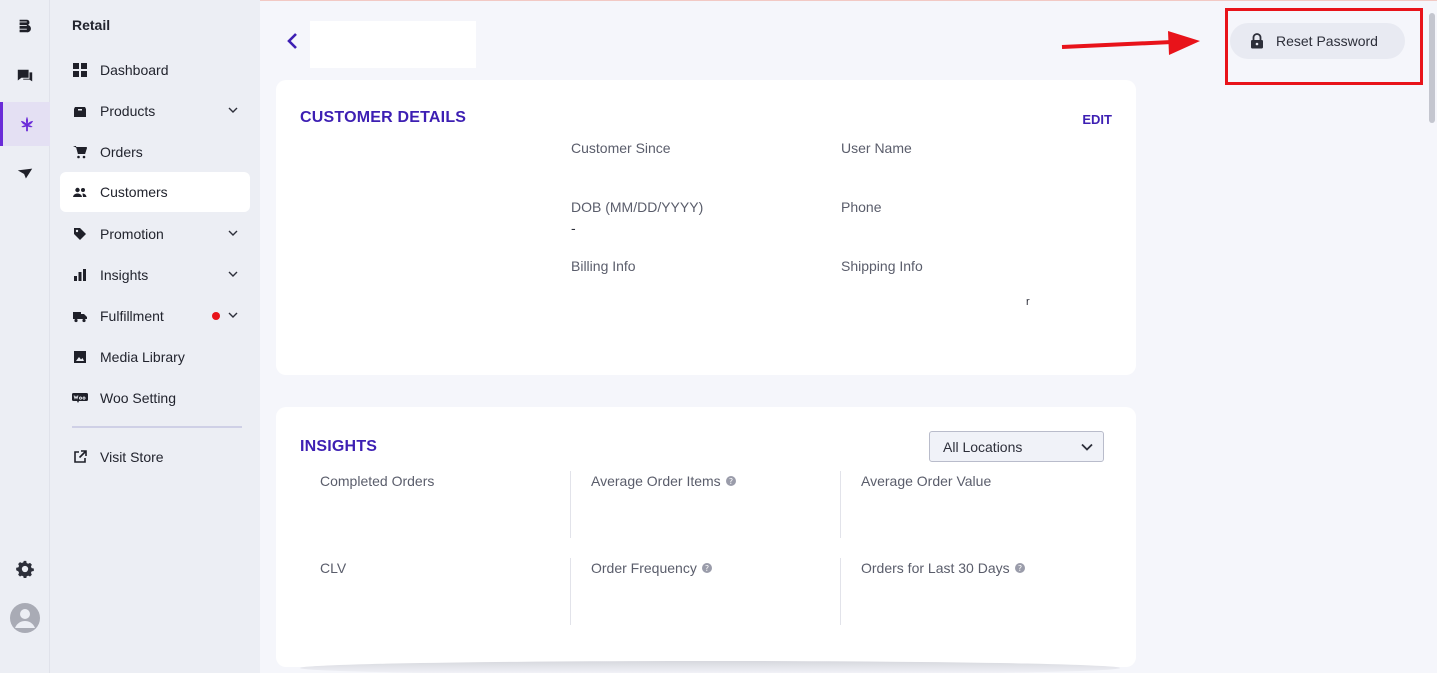 The height and width of the screenshot is (673, 1437). Describe the element at coordinates (876, 148) in the screenshot. I see `user-name-label: User Name` at that location.